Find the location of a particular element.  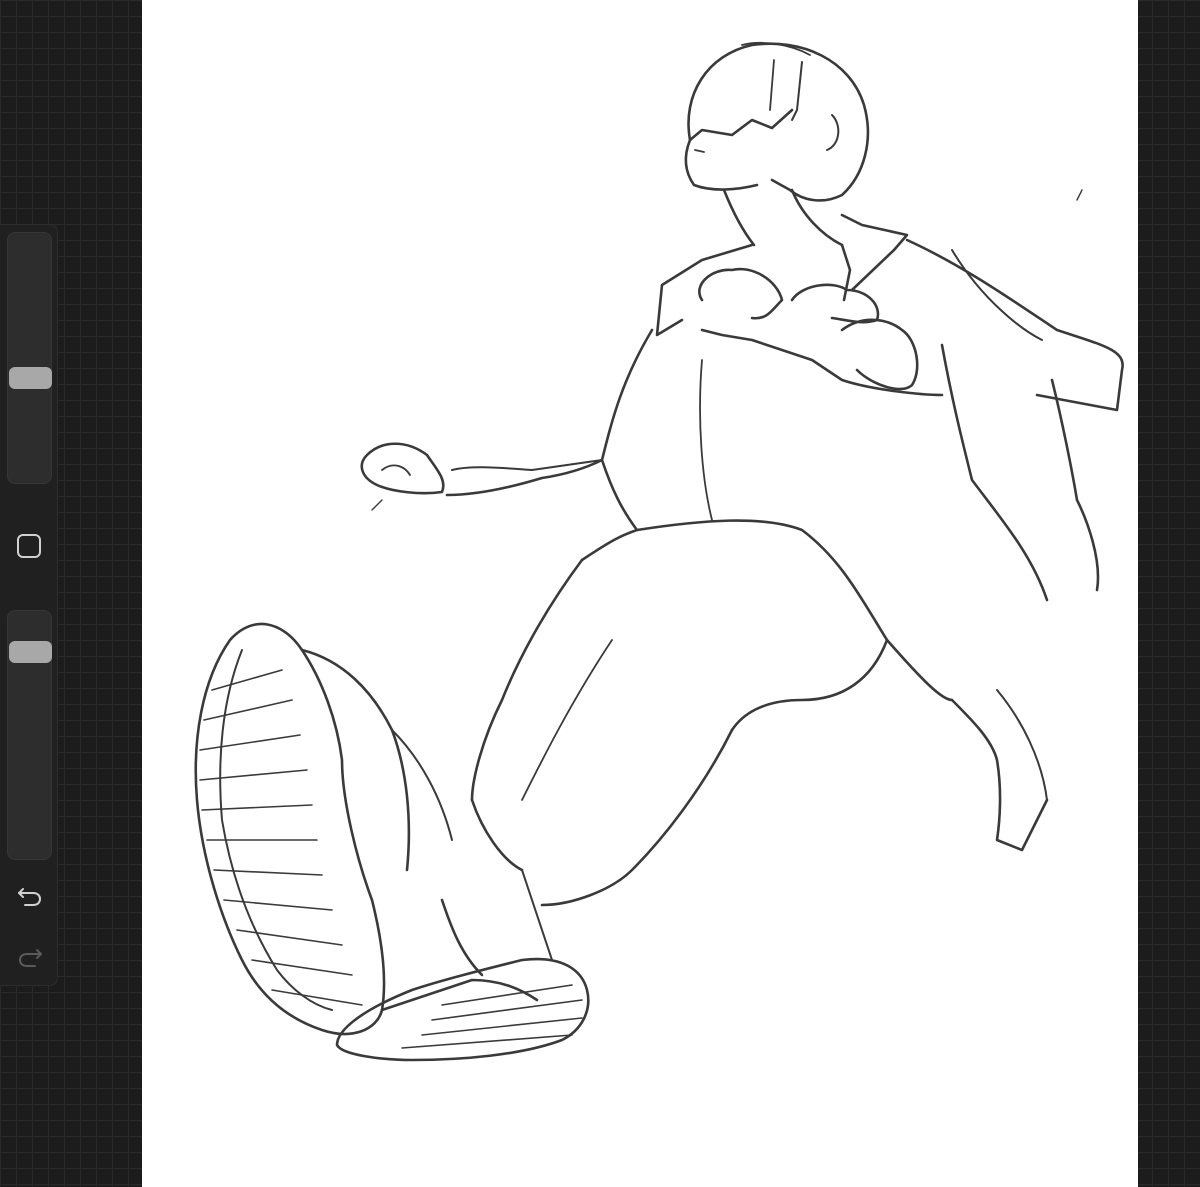

left-sidebar is located at coordinates (29, 605).